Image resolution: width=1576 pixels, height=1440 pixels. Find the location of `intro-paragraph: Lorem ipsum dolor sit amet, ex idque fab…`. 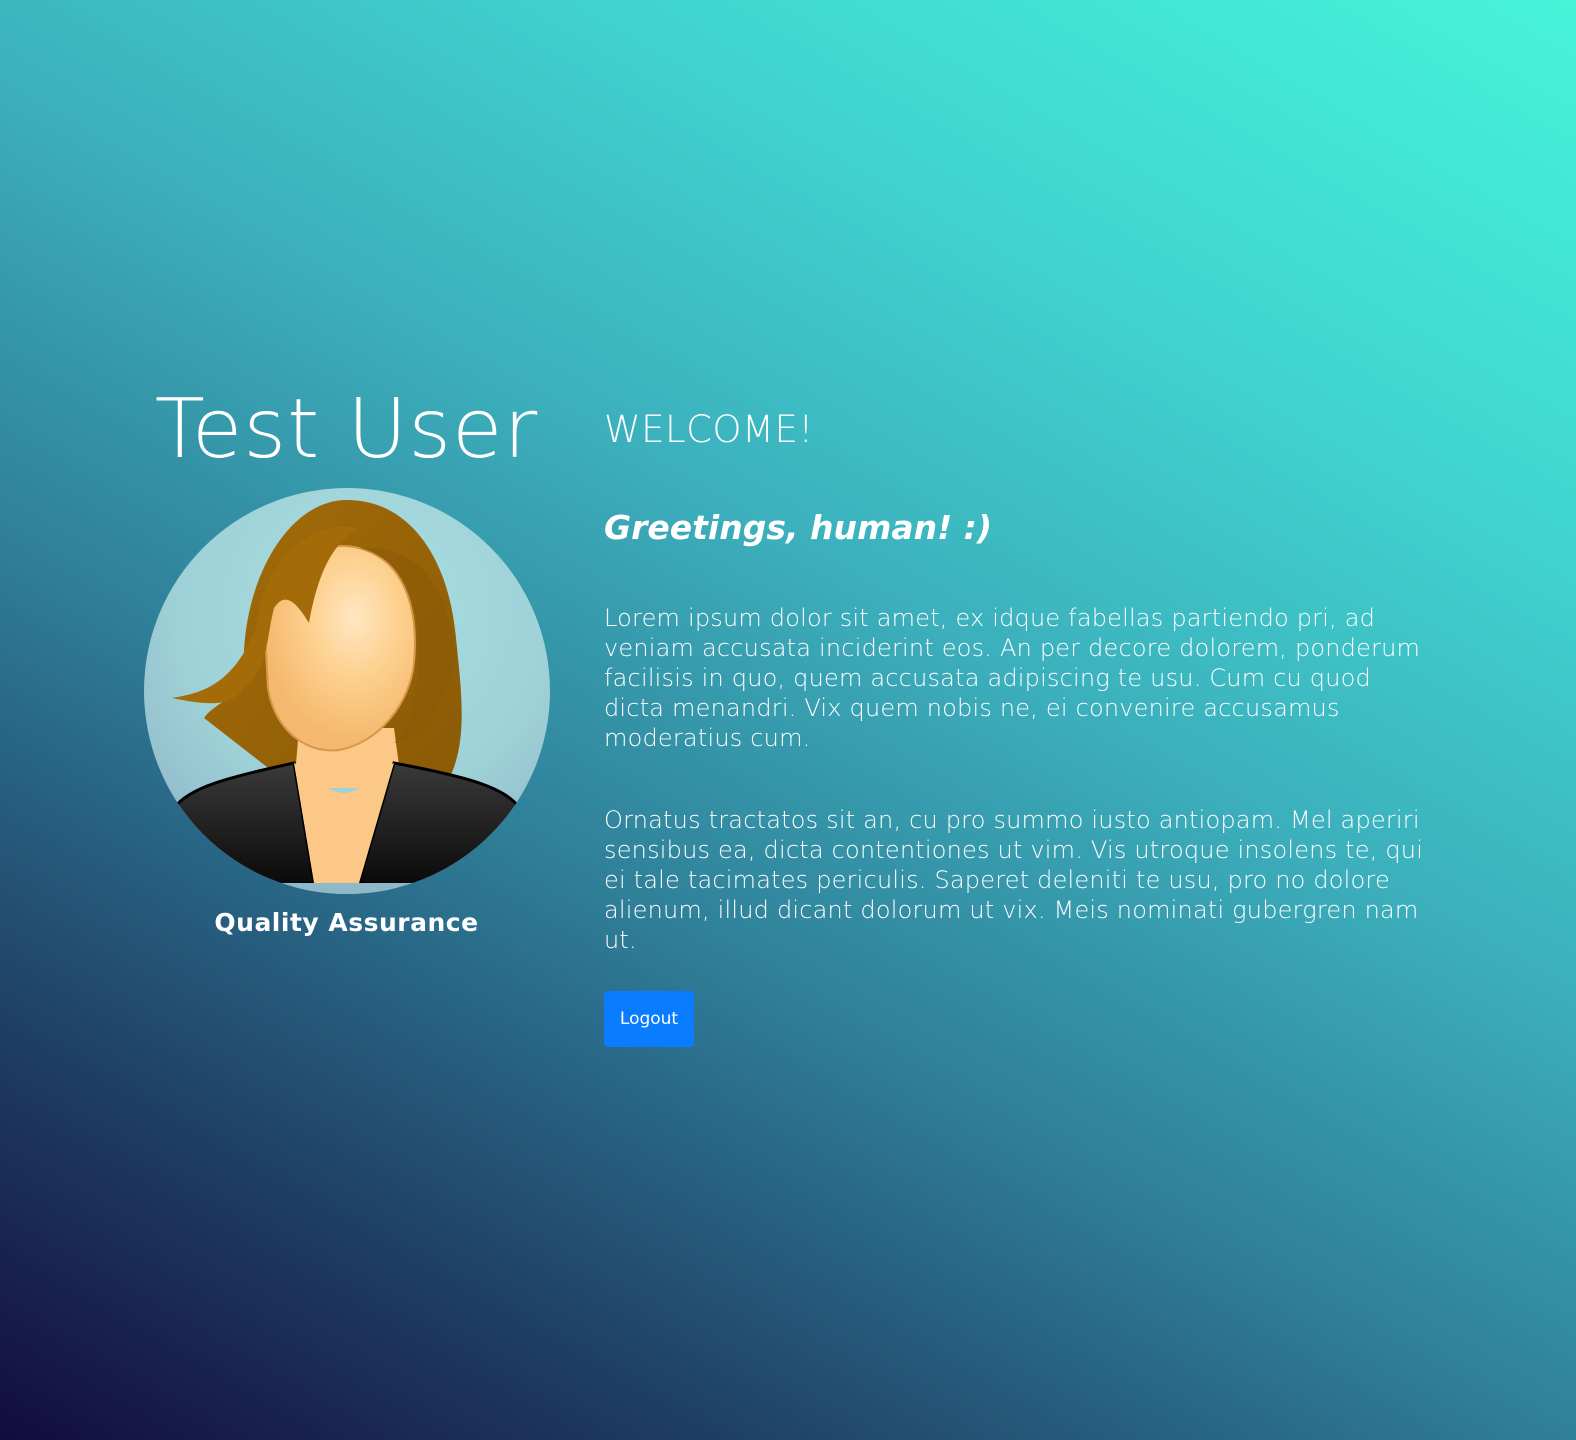

intro-paragraph: Lorem ipsum dolor sit amet, ex idque fab… is located at coordinates (1012, 678).